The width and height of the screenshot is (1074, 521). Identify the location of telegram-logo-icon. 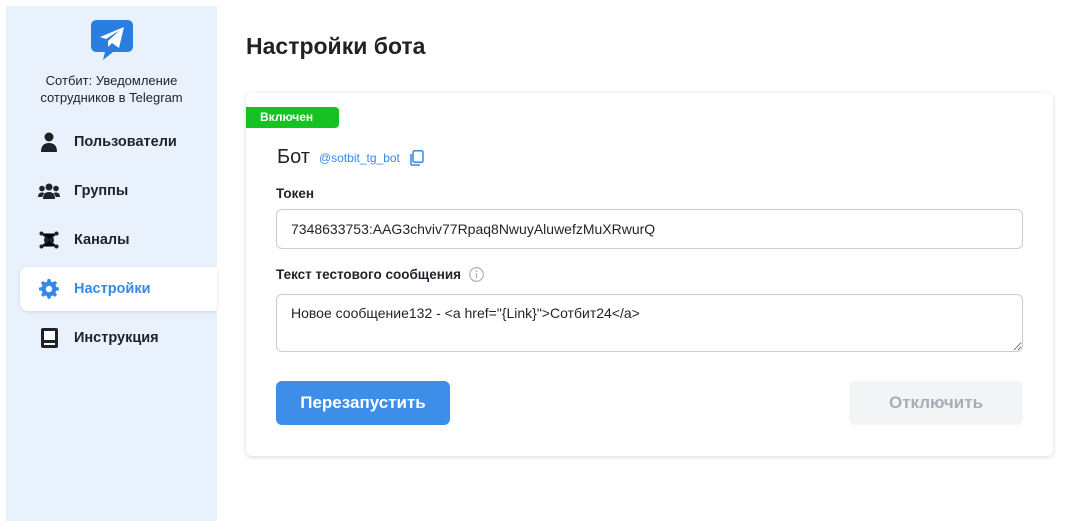
(111, 40).